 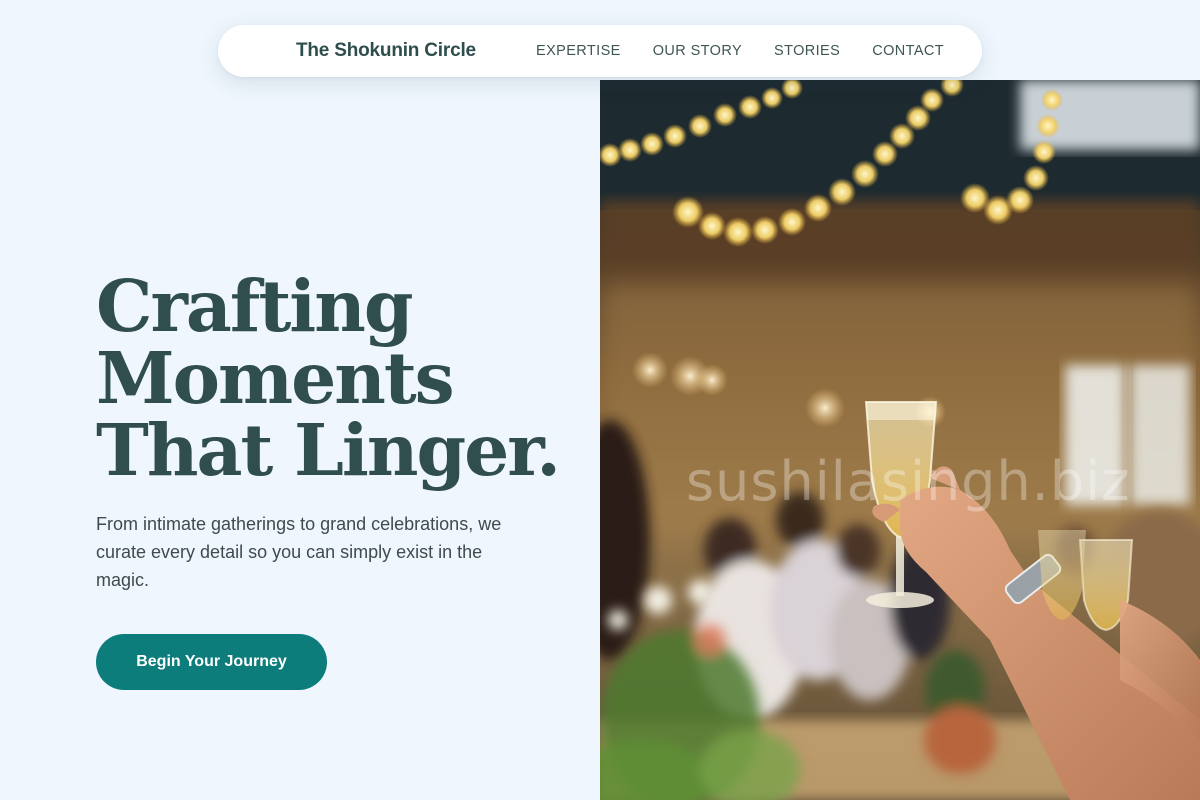 I want to click on hero-title-line-1: Crafting, so click(x=255, y=306).